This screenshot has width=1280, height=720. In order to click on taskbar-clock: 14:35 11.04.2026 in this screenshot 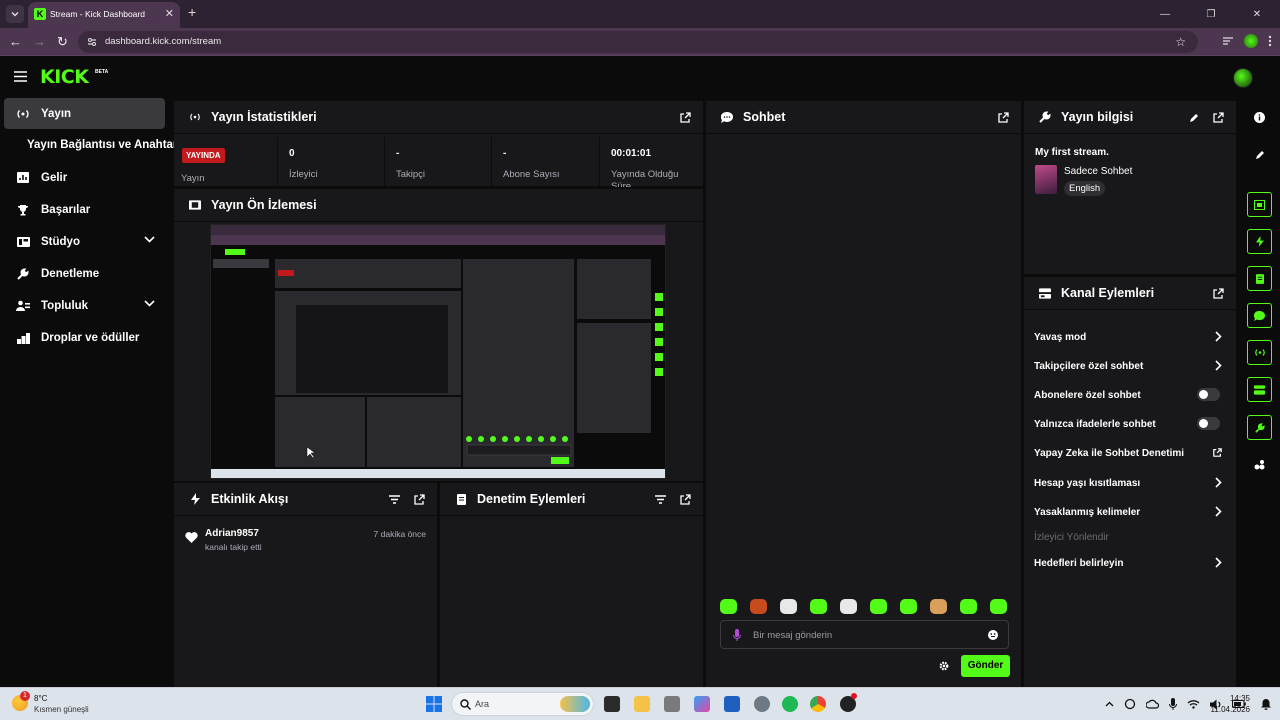, I will do `click(1230, 704)`.